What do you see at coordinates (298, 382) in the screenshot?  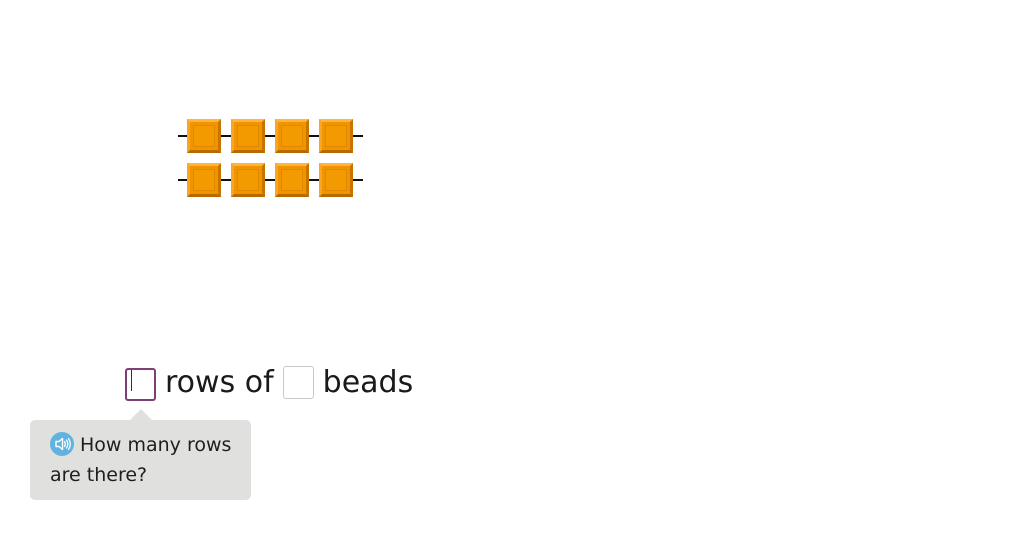 I see `beads-input` at bounding box center [298, 382].